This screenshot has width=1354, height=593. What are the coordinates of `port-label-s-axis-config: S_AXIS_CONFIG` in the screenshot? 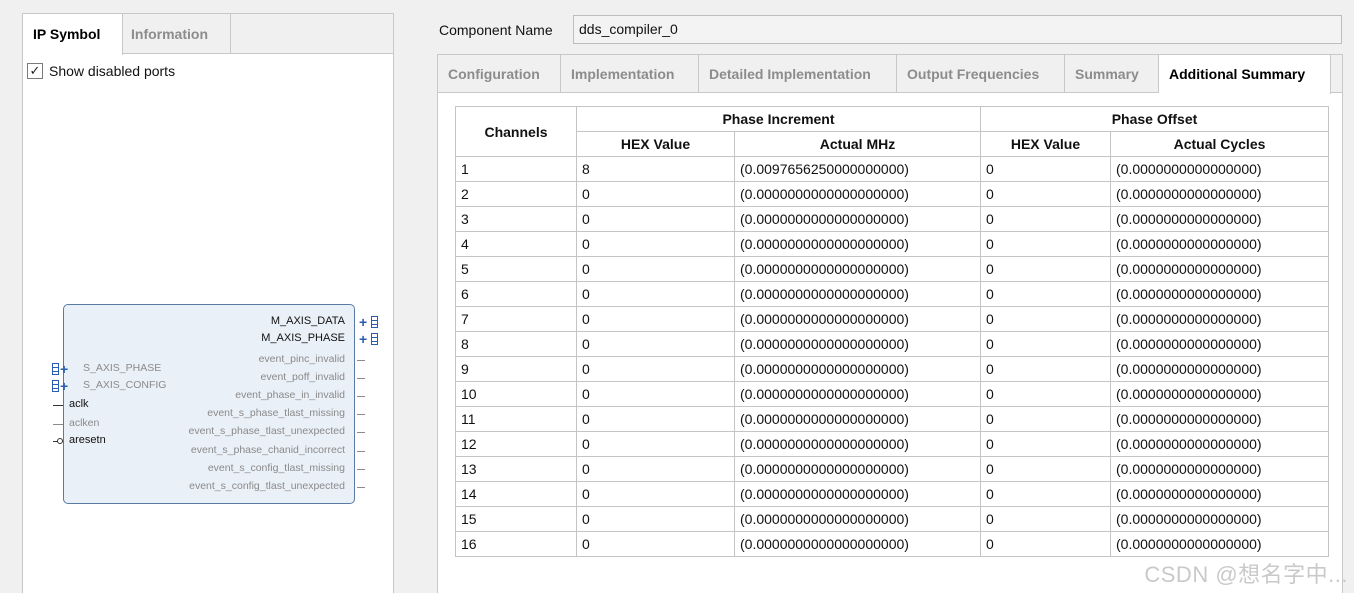 It's located at (125, 385).